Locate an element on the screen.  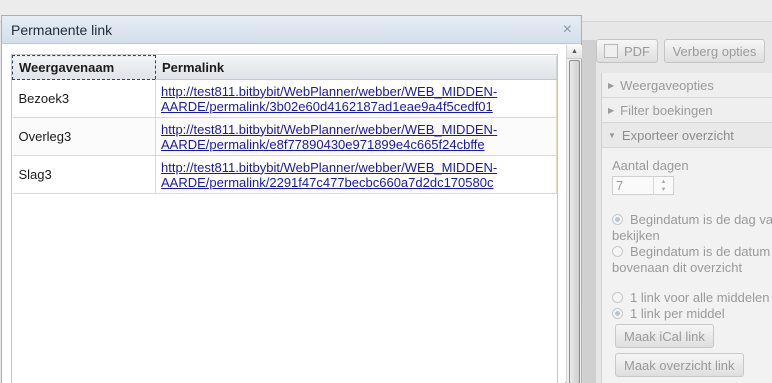
pdf-button-label: PDF is located at coordinates (637, 51).